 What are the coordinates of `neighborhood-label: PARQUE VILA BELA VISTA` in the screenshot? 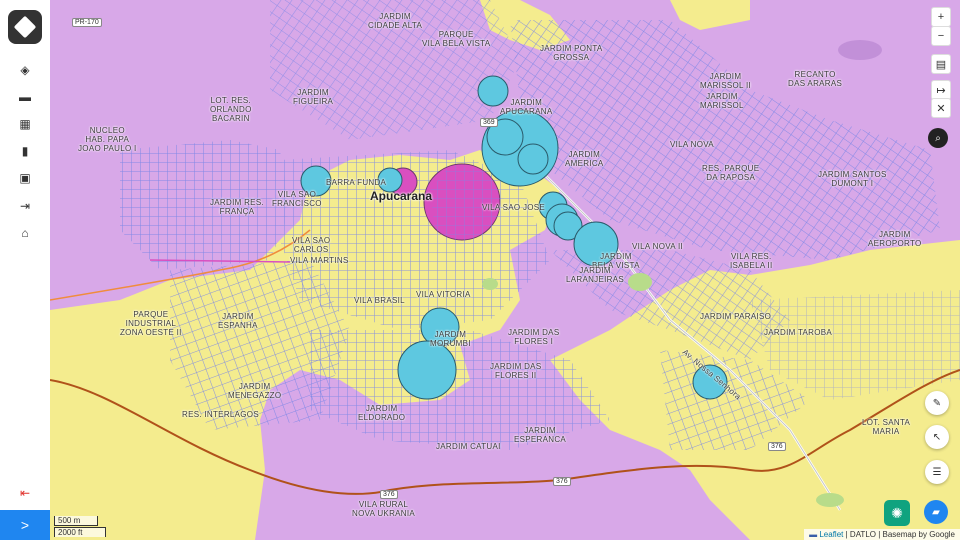 It's located at (456, 39).